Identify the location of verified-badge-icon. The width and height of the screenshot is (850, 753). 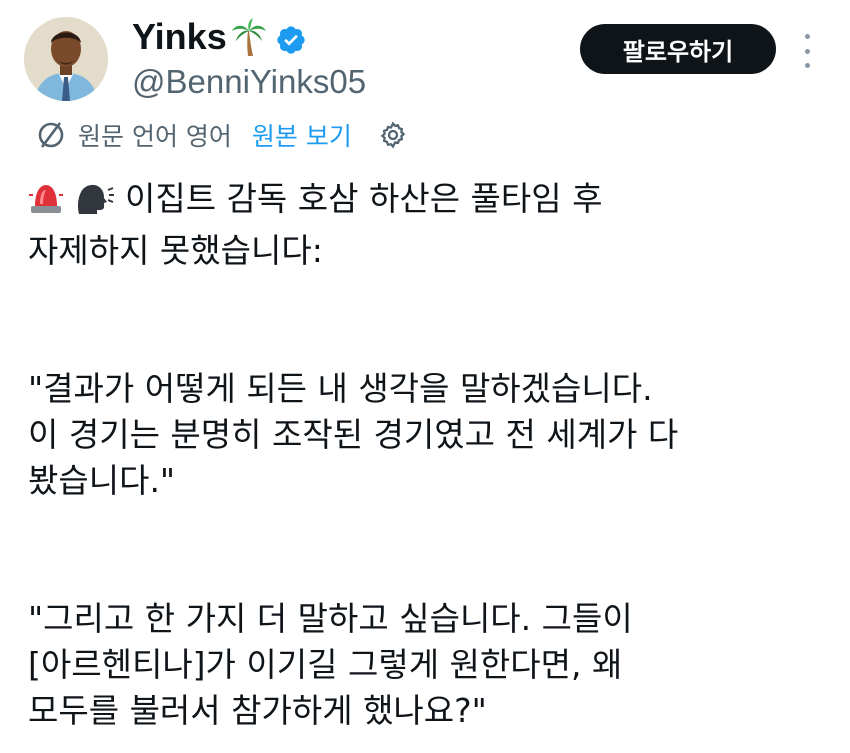
(291, 37).